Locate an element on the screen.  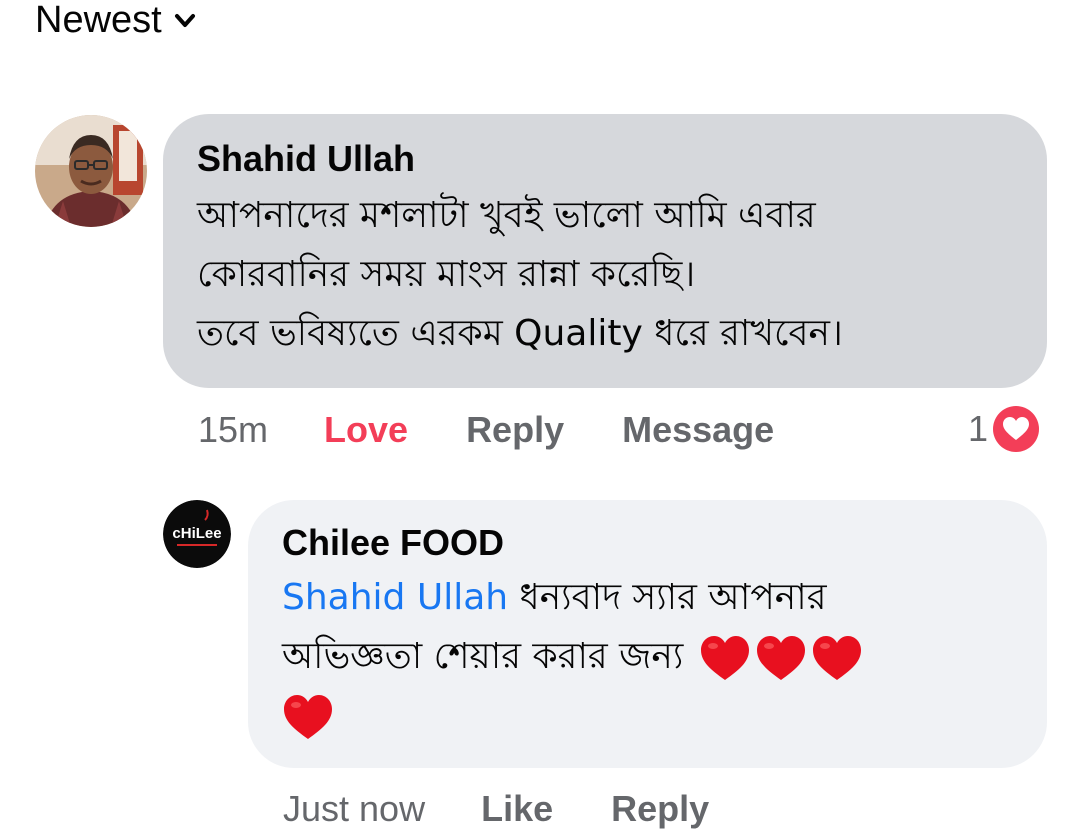
reply-text-rest: ধন্যবাদ স্যার আপনার is located at coordinates (667, 597).